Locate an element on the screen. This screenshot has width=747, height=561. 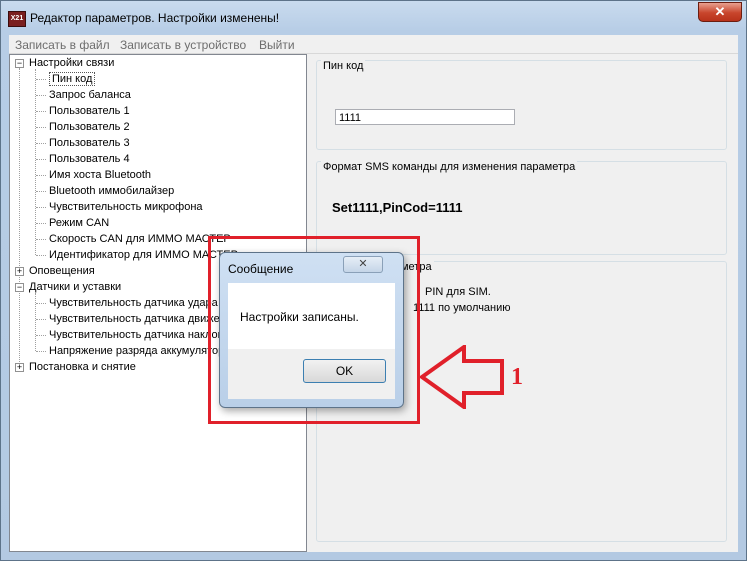
pin-group-title: Пин код is located at coordinates (343, 66).